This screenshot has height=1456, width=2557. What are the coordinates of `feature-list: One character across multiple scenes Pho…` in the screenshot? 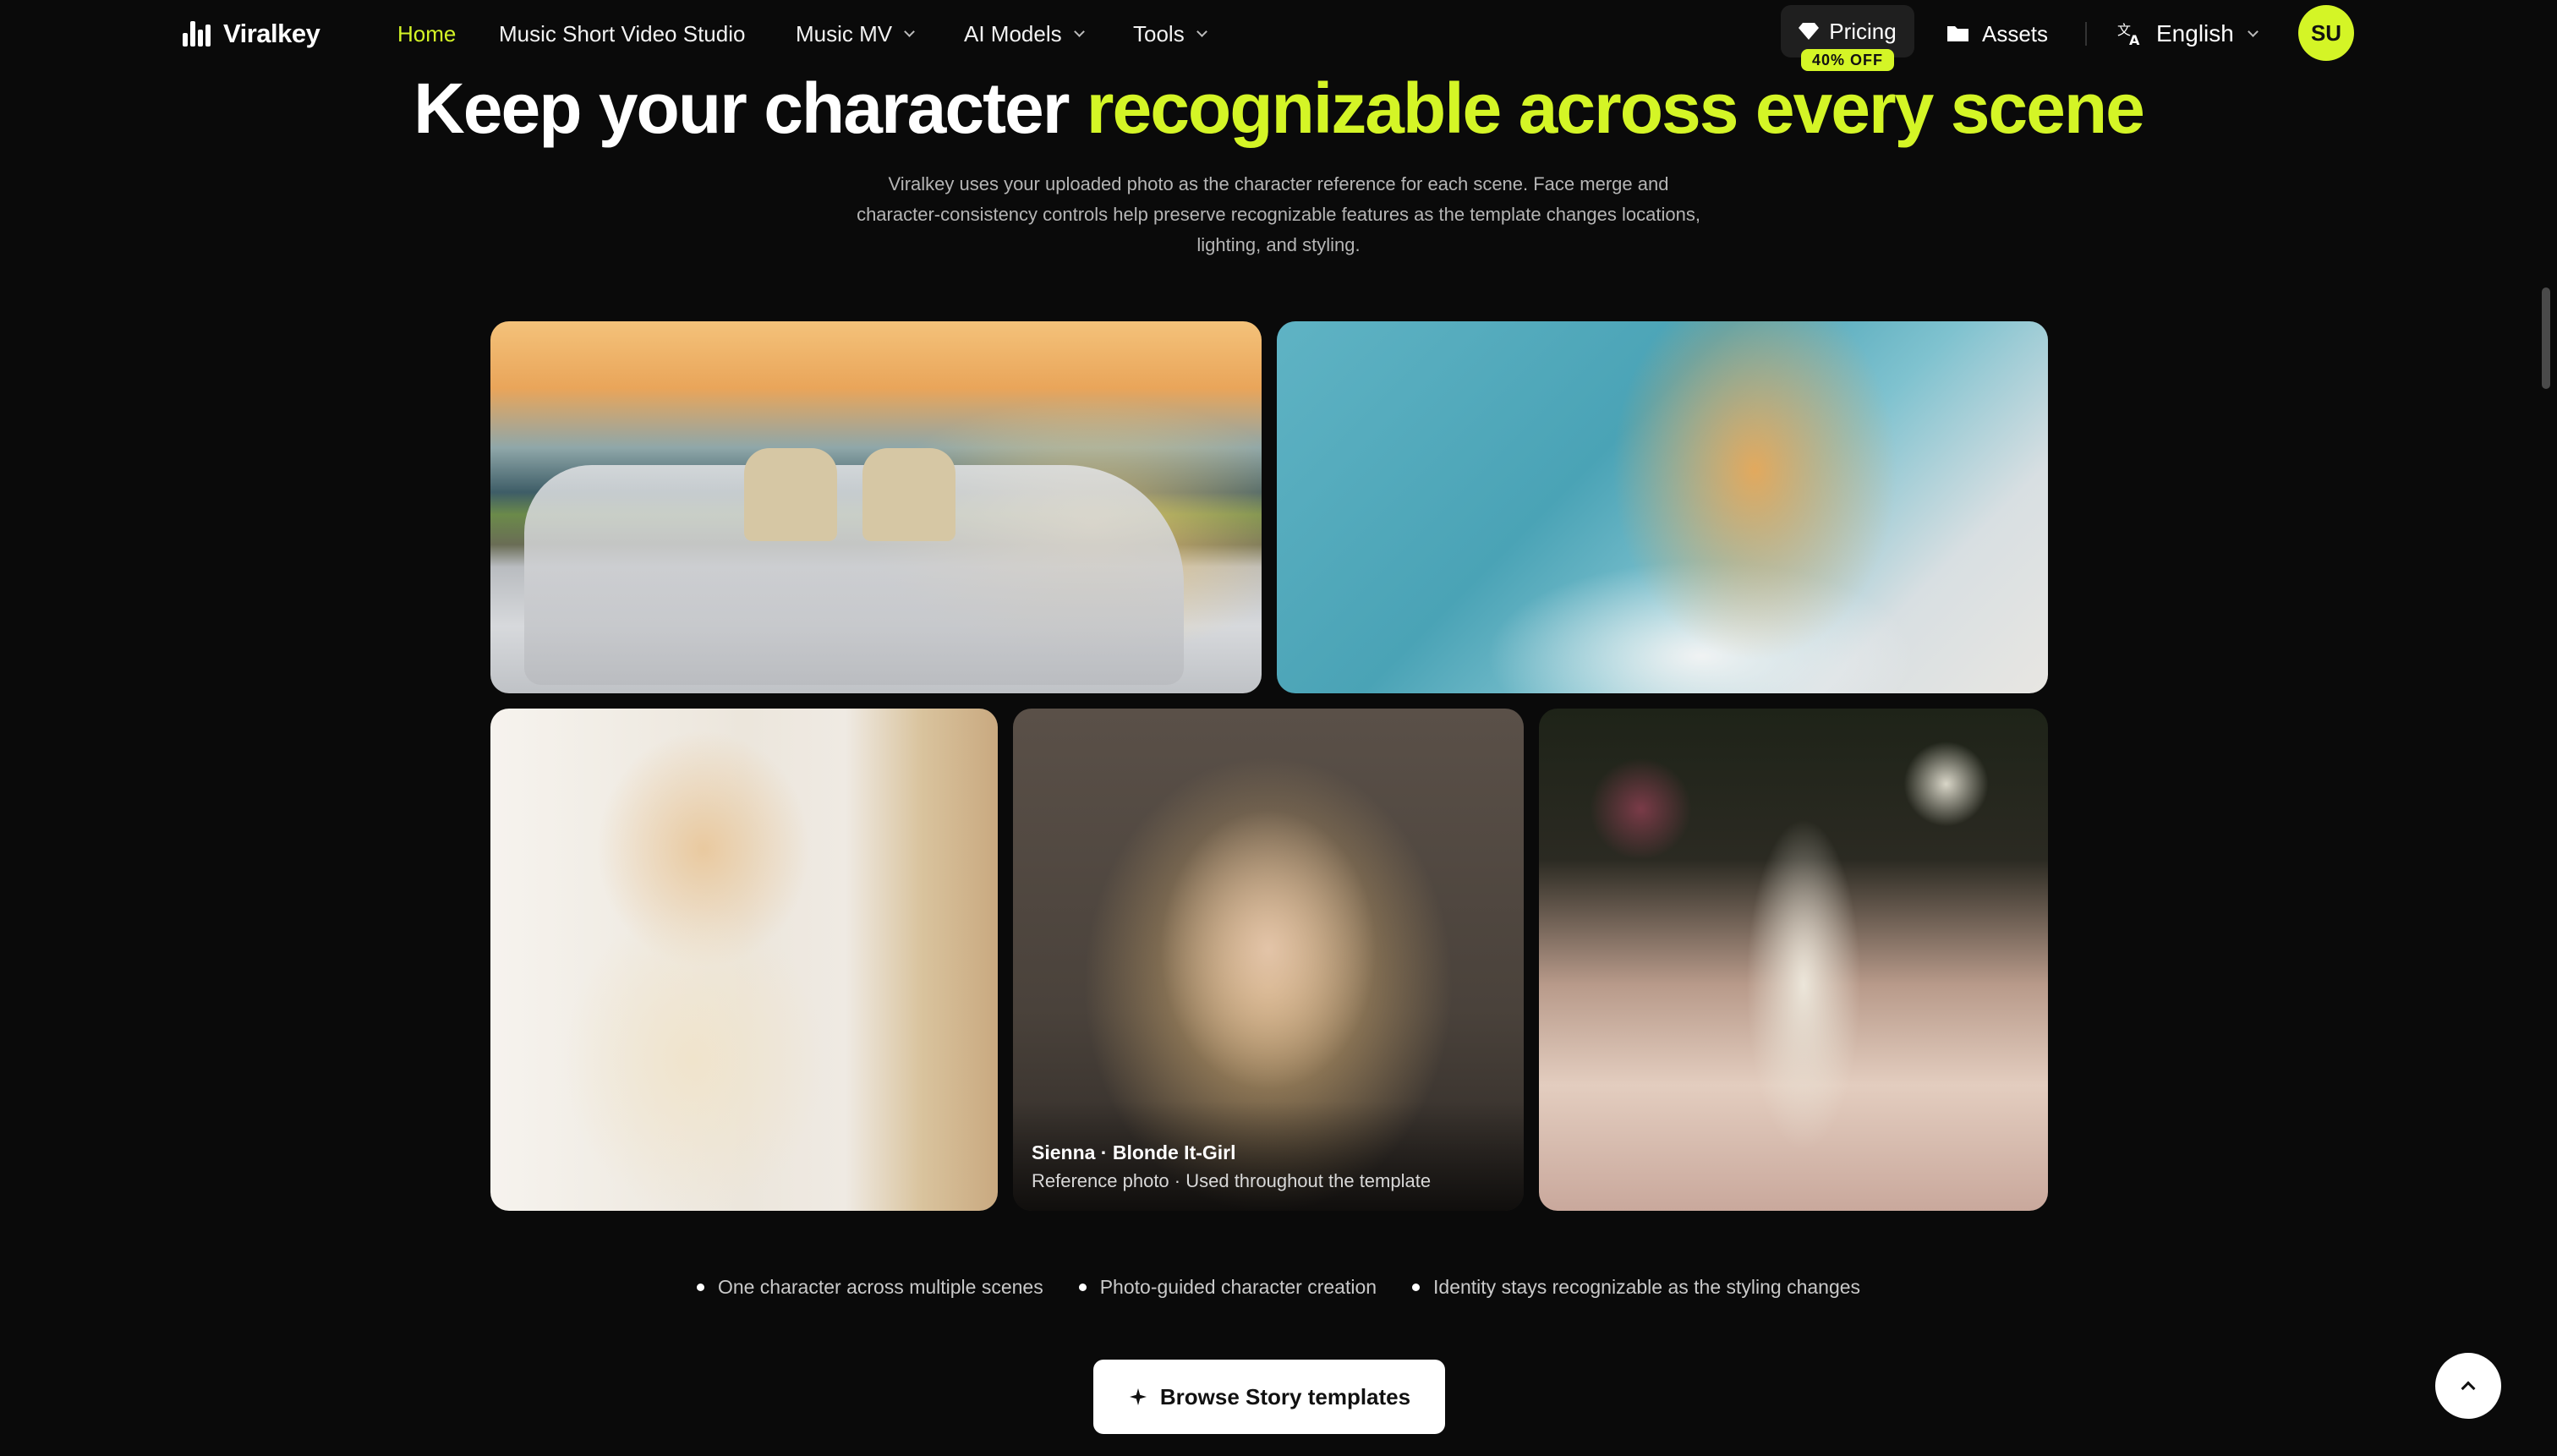 It's located at (1278, 1287).